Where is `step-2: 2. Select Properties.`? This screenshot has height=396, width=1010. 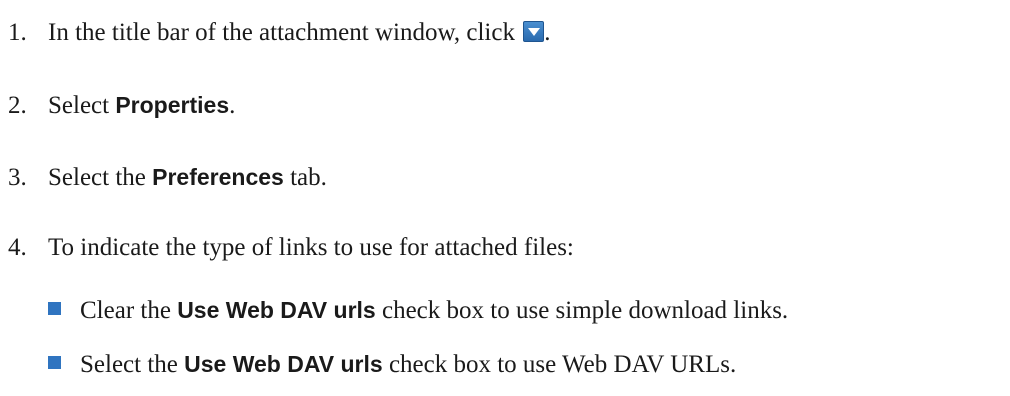 step-2: 2. Select Properties. is located at coordinates (121, 105).